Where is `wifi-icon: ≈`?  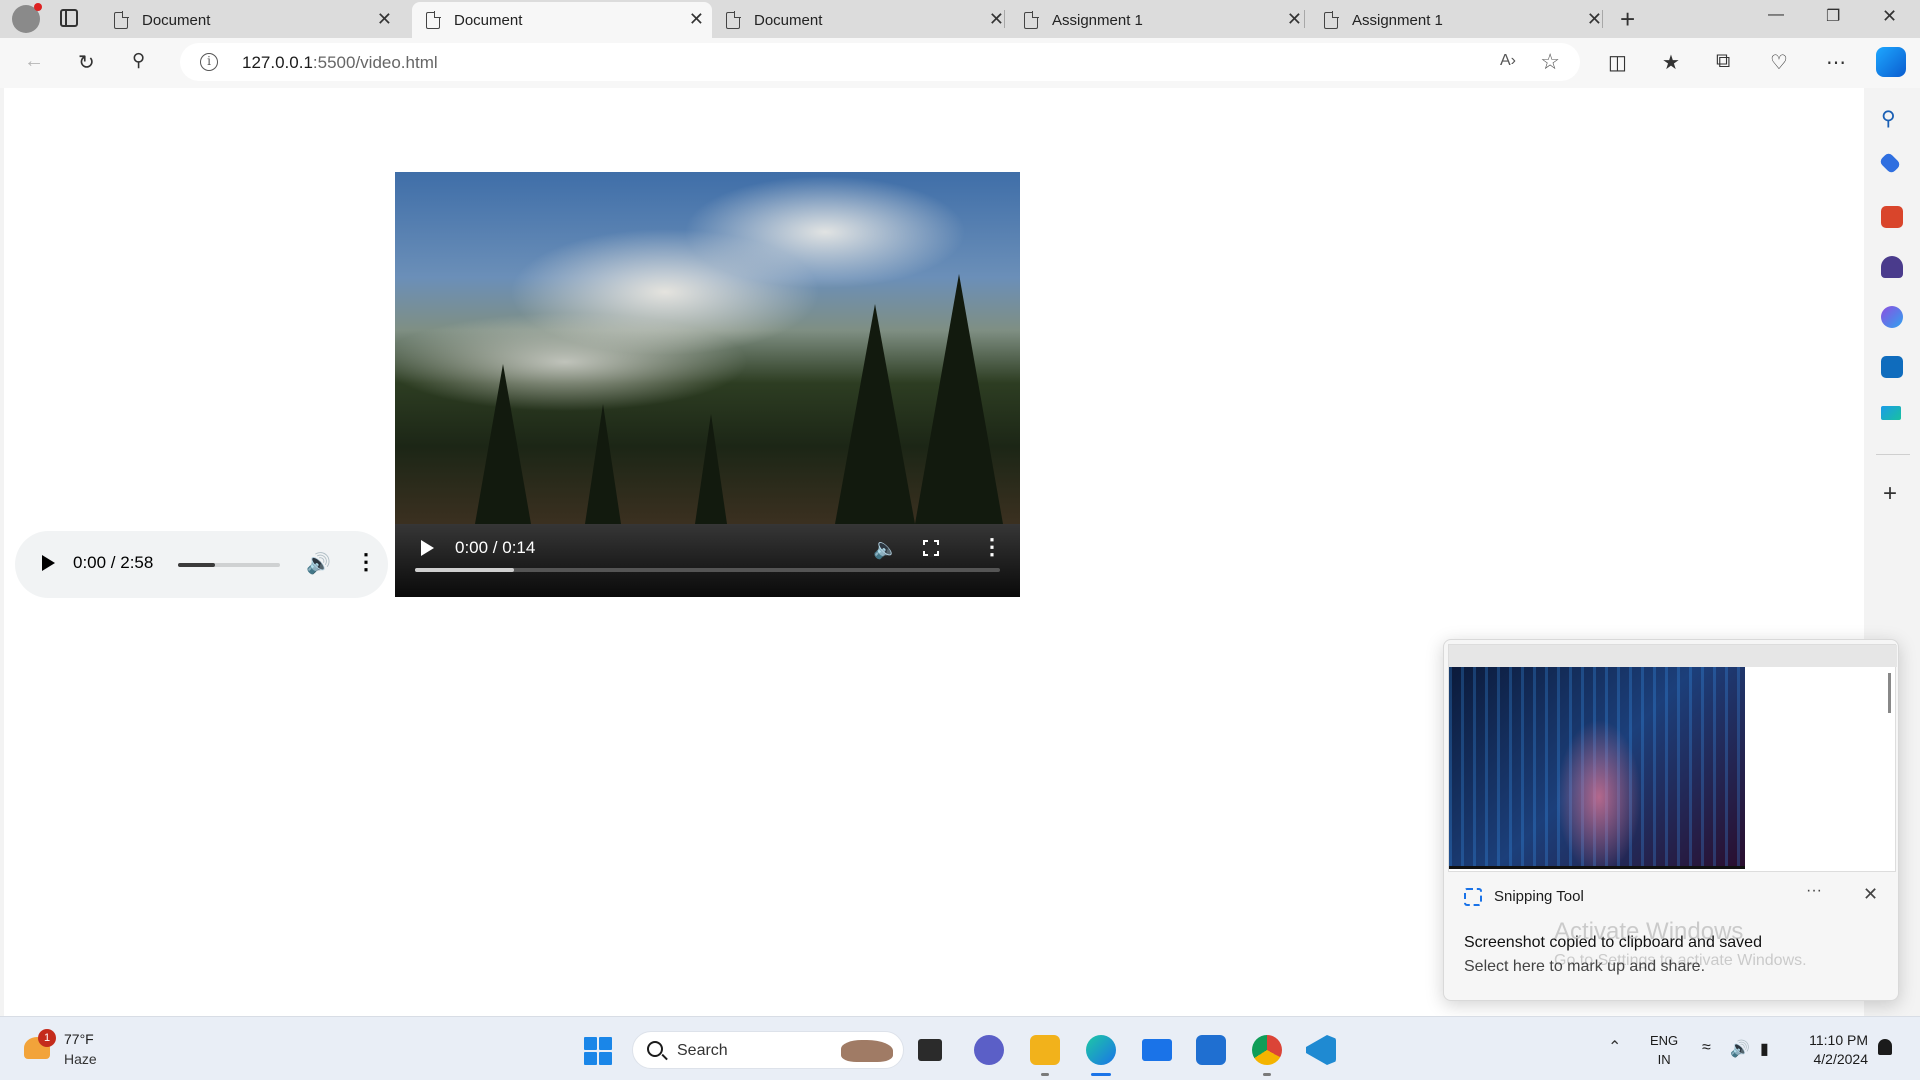
wifi-icon: ≈ is located at coordinates (1706, 1048).